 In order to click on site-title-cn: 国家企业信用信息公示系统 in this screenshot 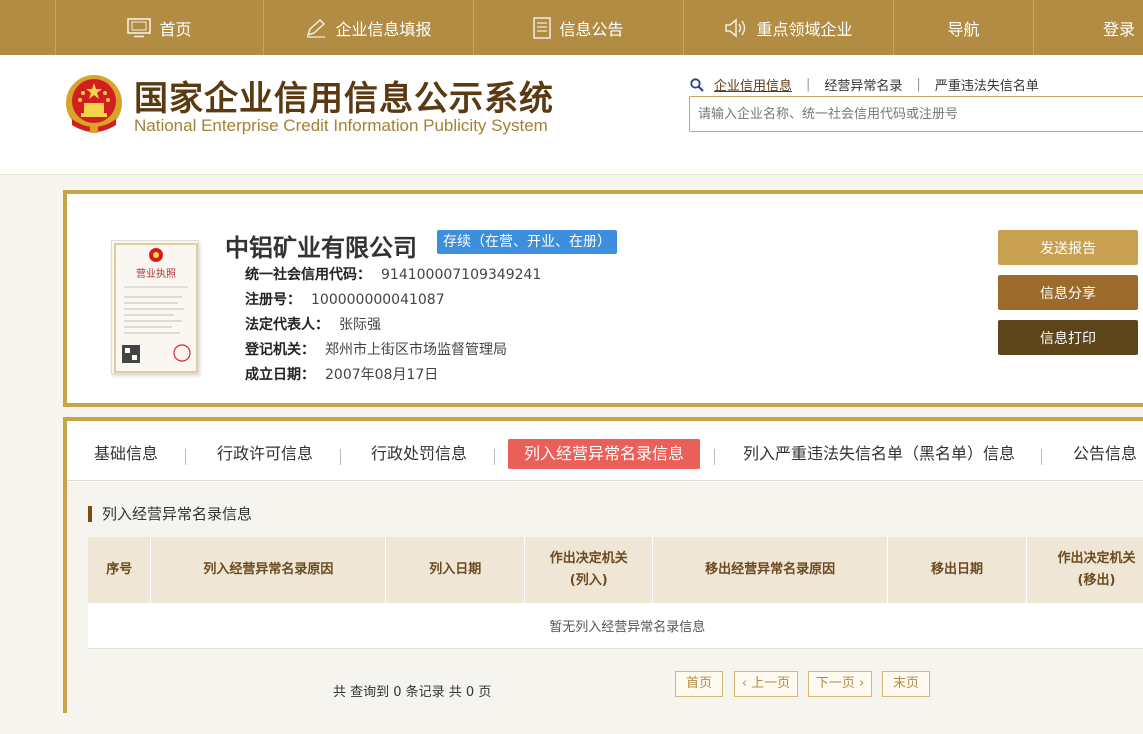, I will do `click(344, 99)`.